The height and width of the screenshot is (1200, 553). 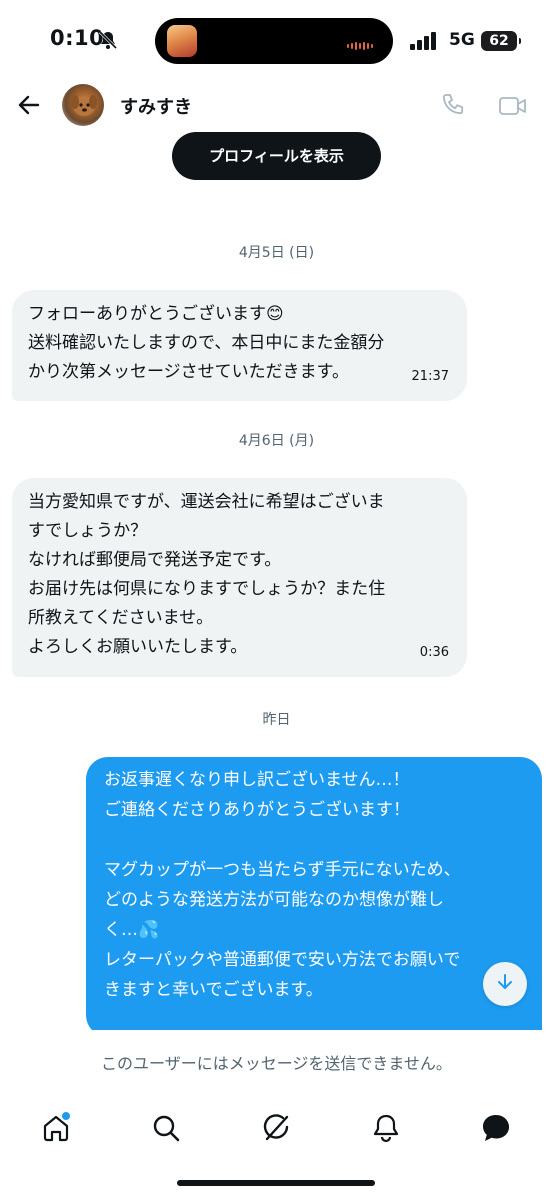 I want to click on date-separator: 昨日, so click(x=276, y=720).